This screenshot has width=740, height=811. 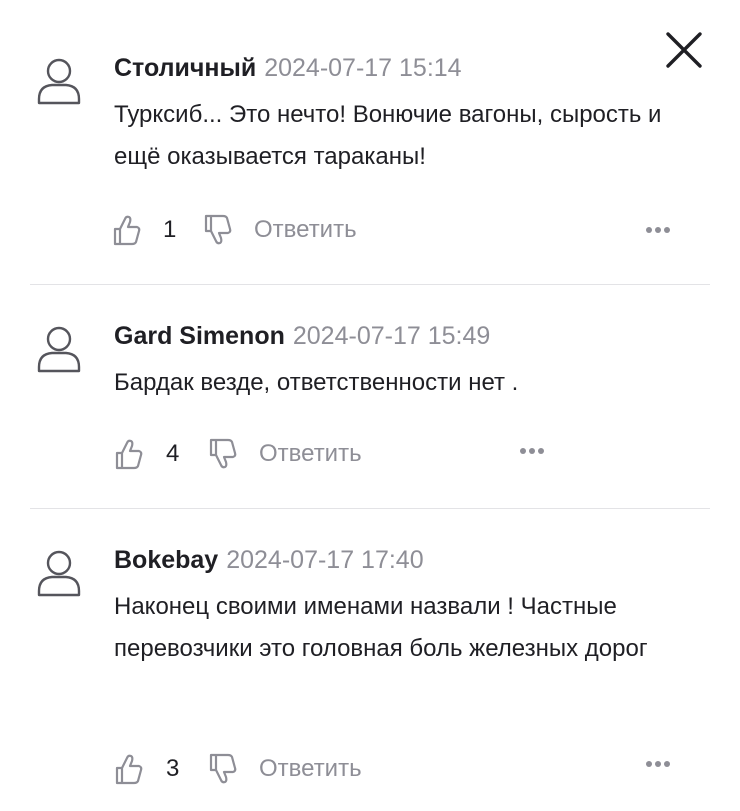 What do you see at coordinates (173, 453) in the screenshot?
I see `like-count: 4` at bounding box center [173, 453].